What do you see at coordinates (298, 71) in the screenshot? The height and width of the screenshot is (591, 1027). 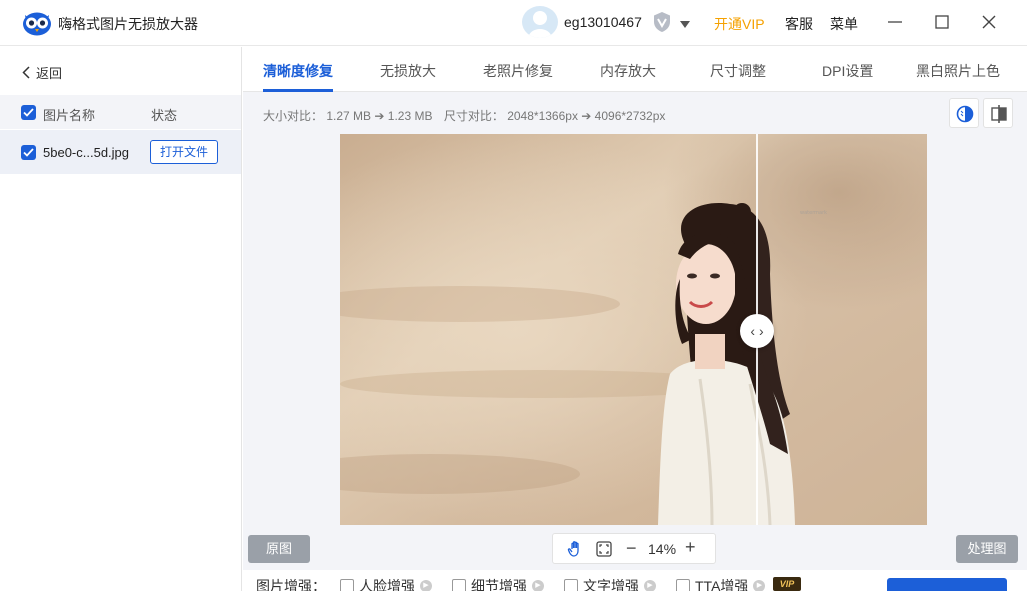 I see `tab-clarity-repair: 清晰度修复` at bounding box center [298, 71].